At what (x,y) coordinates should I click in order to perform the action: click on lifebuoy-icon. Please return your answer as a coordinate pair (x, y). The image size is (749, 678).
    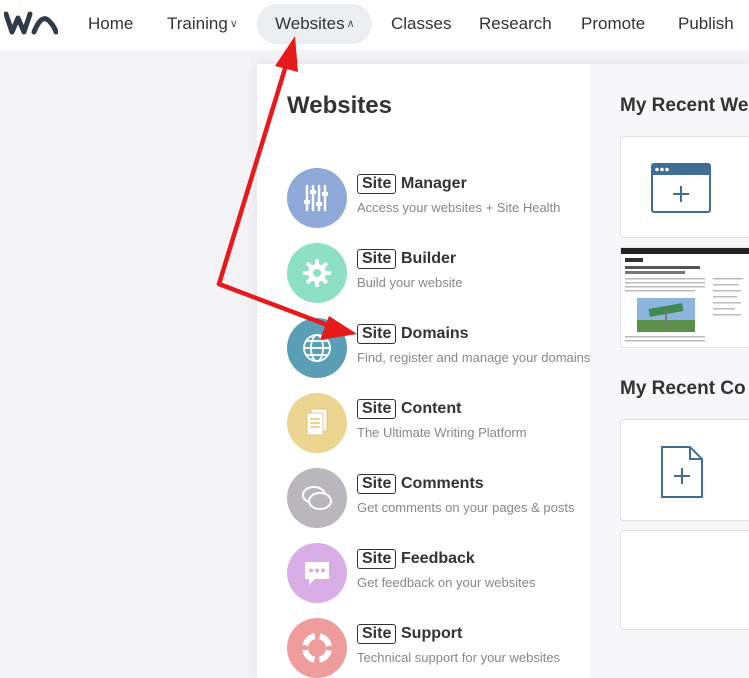
    Looking at the image, I should click on (317, 648).